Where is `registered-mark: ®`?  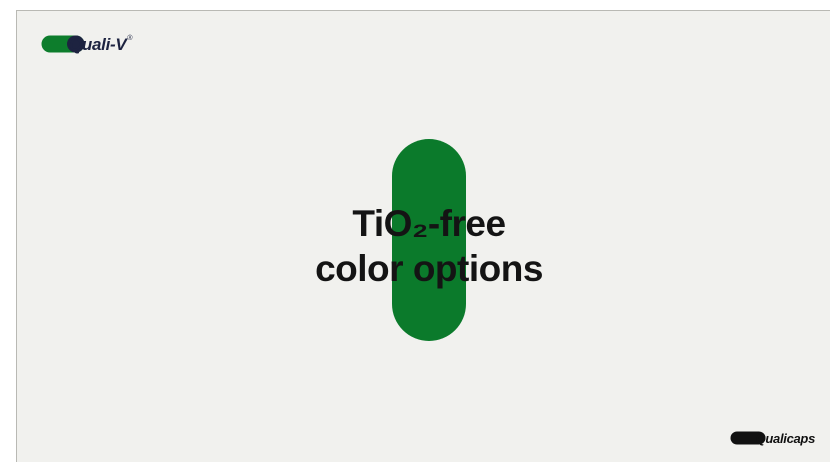
registered-mark: ® is located at coordinates (130, 38).